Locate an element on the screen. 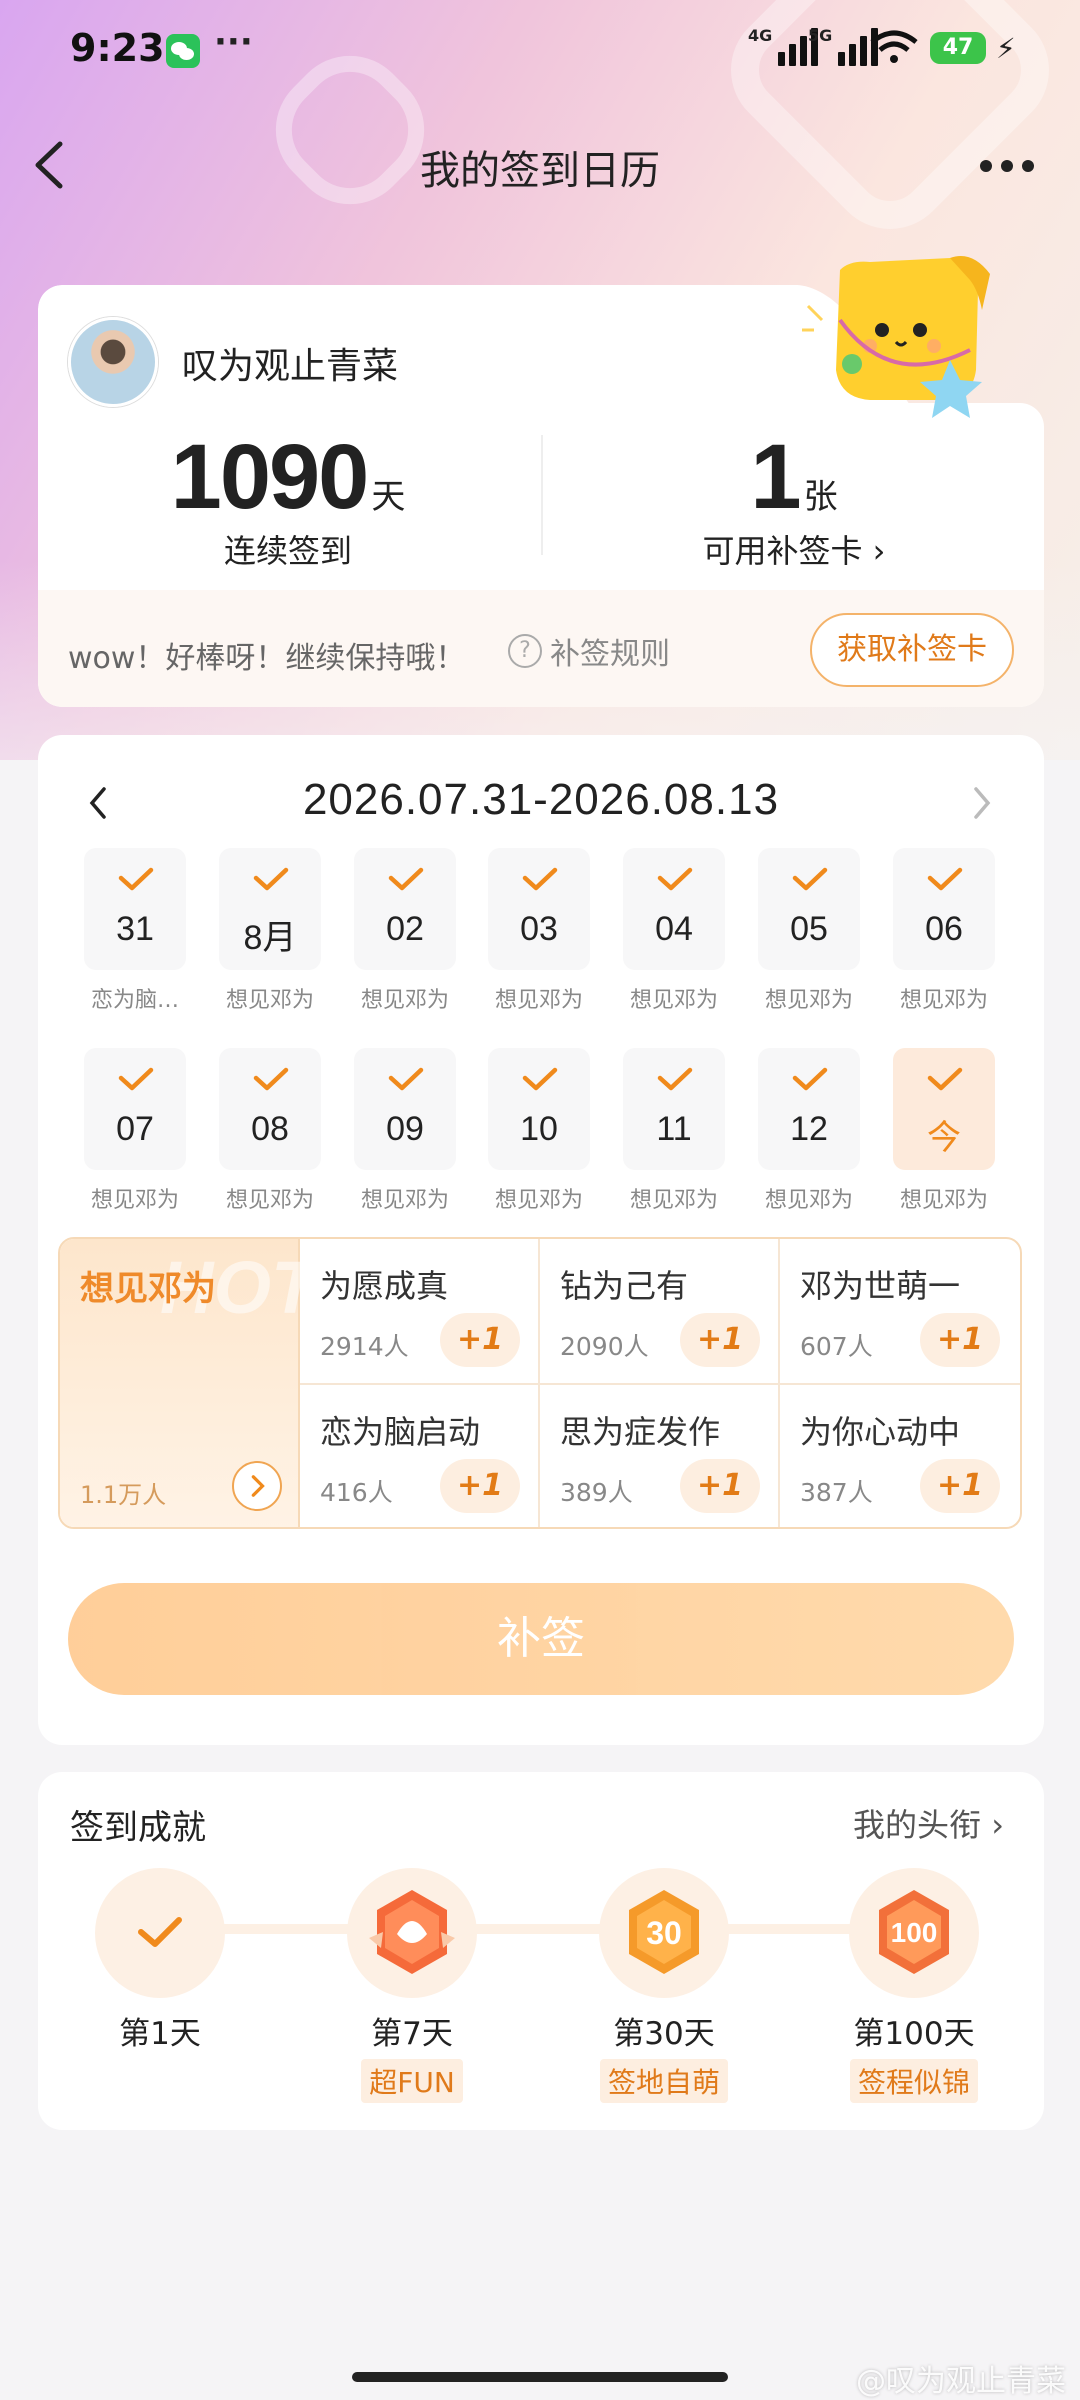 This screenshot has width=1080, height=2400. network-label: 4G is located at coordinates (760, 35).